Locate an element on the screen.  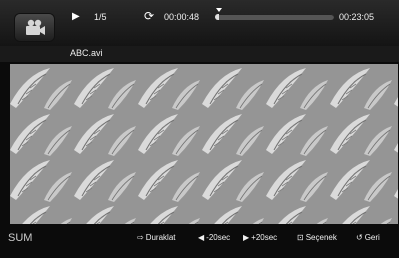
track-position: 1/5 is located at coordinates (100, 17).